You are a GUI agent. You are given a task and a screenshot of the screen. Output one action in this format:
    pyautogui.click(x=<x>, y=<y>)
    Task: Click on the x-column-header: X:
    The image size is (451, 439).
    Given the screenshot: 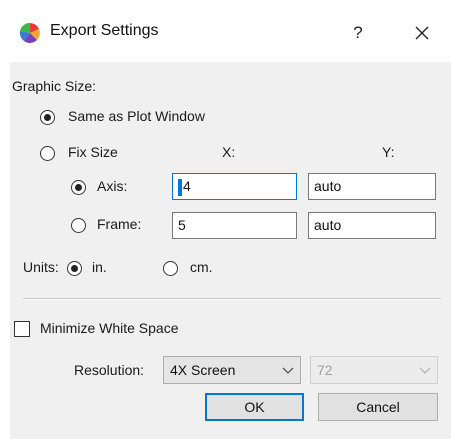 What is the action you would take?
    pyautogui.click(x=229, y=152)
    